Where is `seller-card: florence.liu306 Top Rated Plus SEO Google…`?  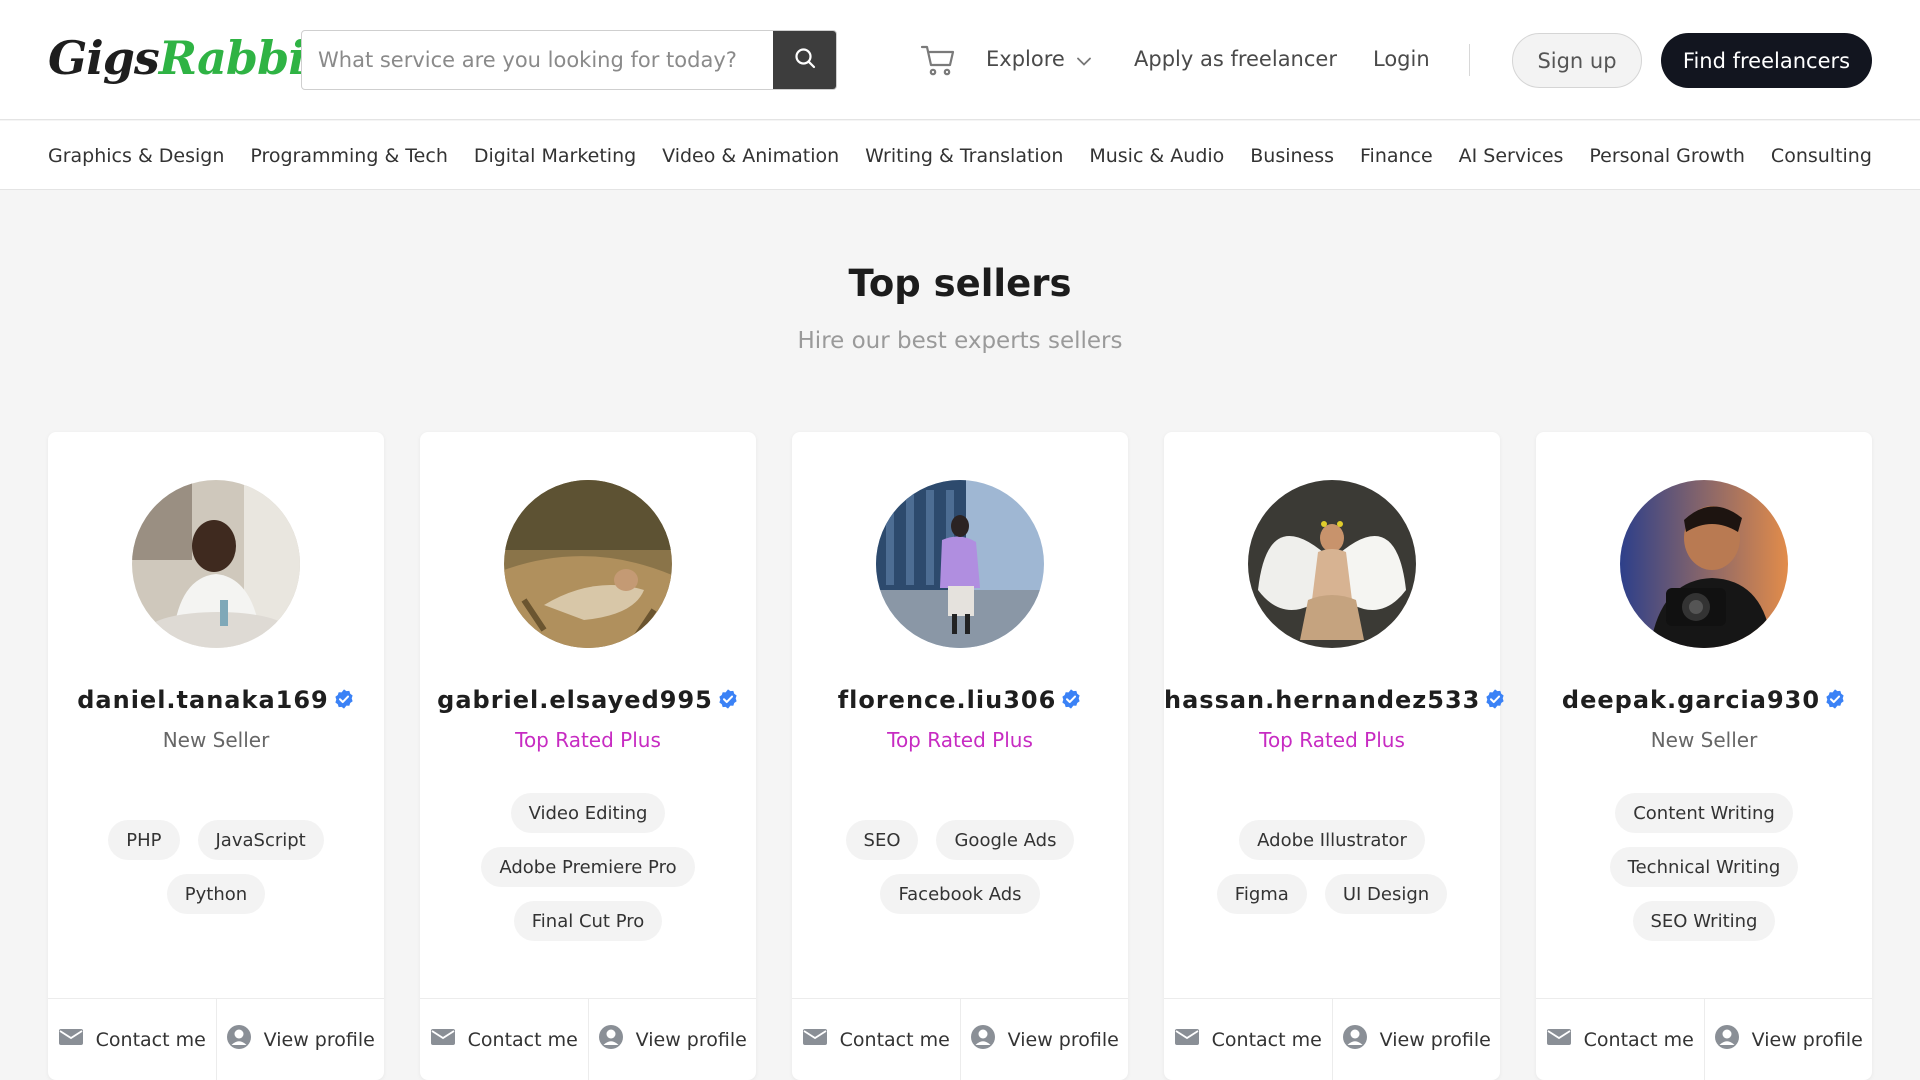
seller-card: florence.liu306 Top Rated Plus SEO Google… is located at coordinates (960, 756).